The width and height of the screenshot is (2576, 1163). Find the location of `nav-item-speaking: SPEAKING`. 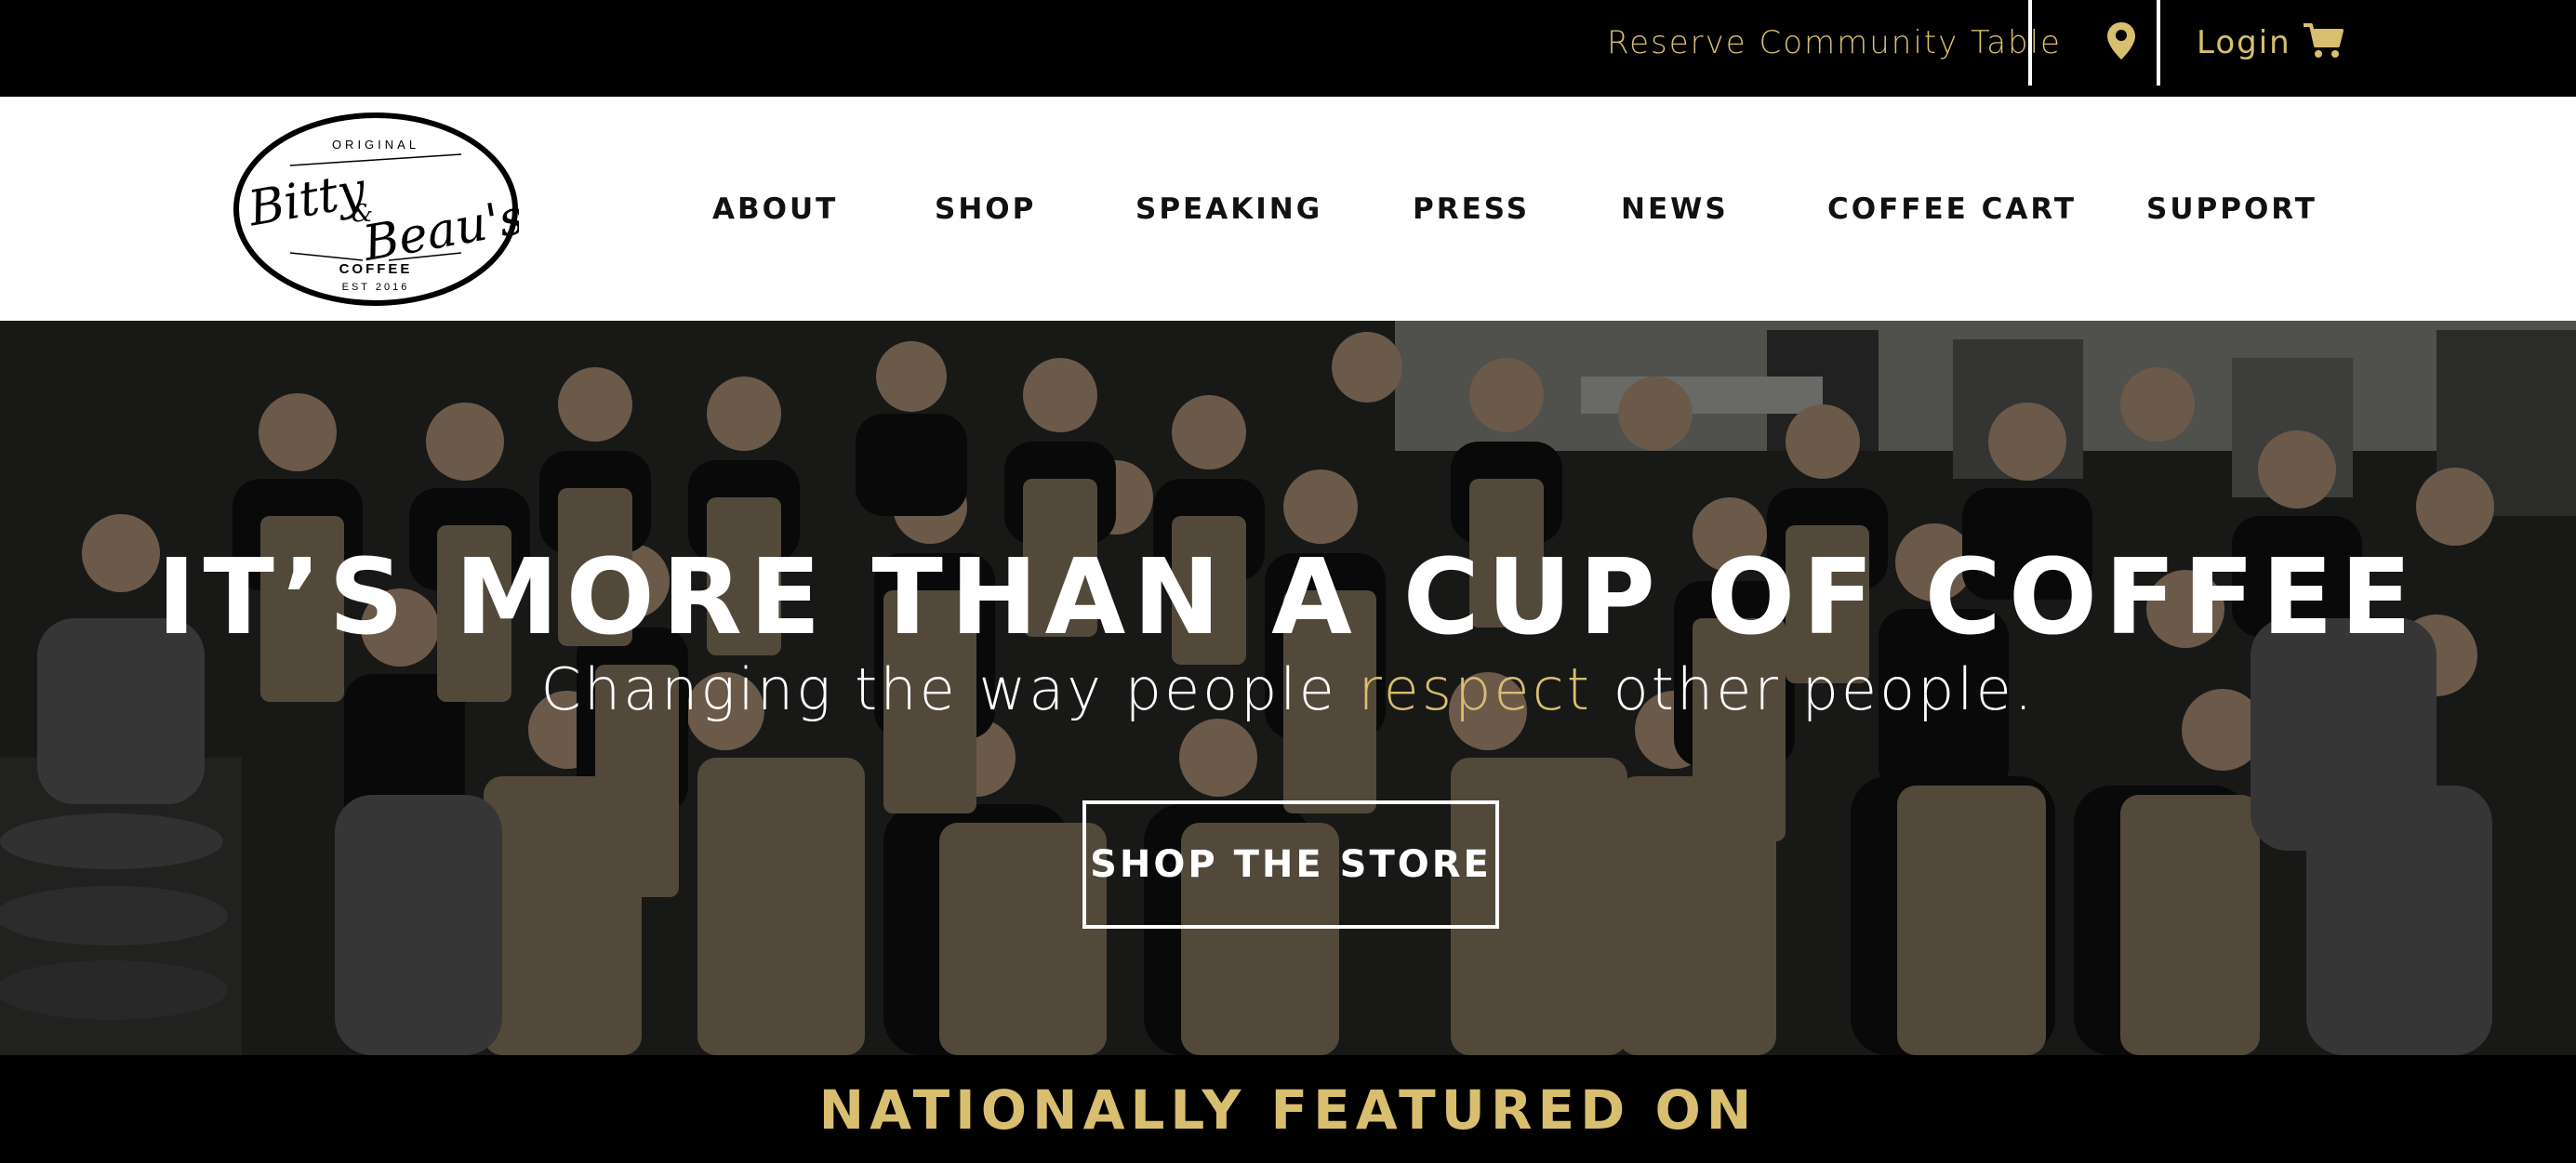

nav-item-speaking: SPEAKING is located at coordinates (1228, 209).